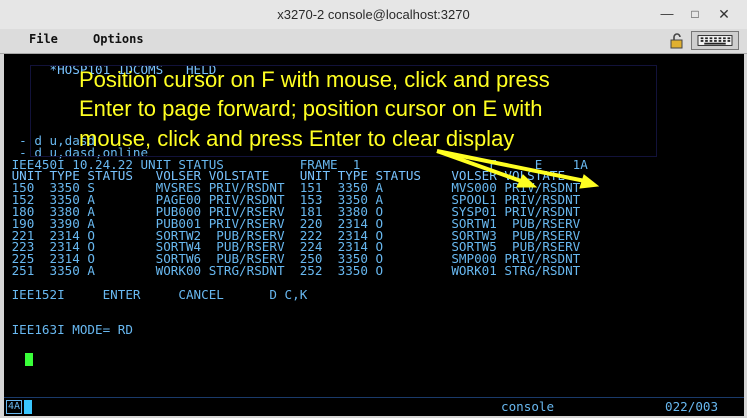 The image size is (747, 418). I want to click on session-name: console, so click(528, 406).